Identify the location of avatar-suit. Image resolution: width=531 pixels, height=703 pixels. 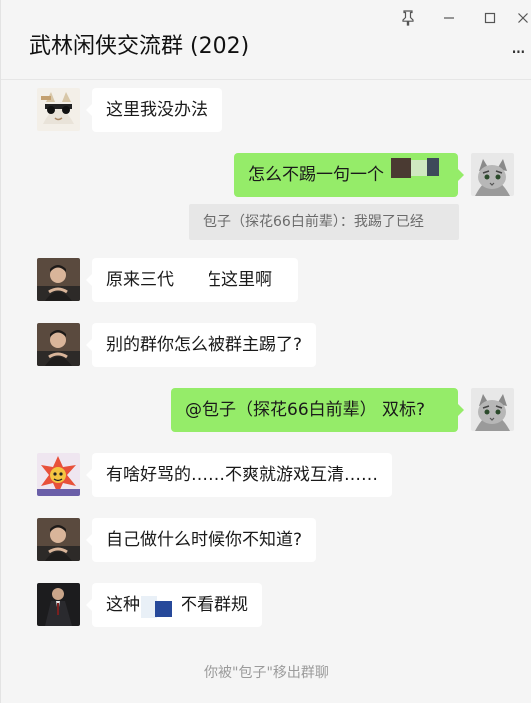
(58, 604).